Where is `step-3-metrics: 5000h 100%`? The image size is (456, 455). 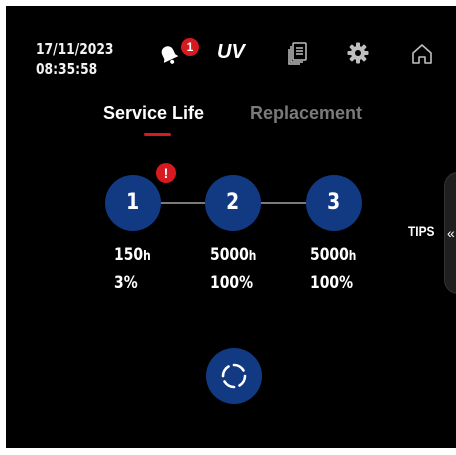 step-3-metrics: 5000h 100% is located at coordinates (333, 269).